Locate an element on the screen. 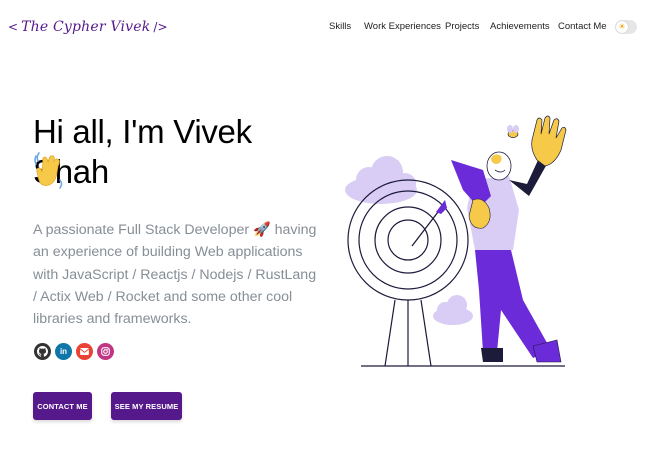  cloud-right is located at coordinates (453, 310).